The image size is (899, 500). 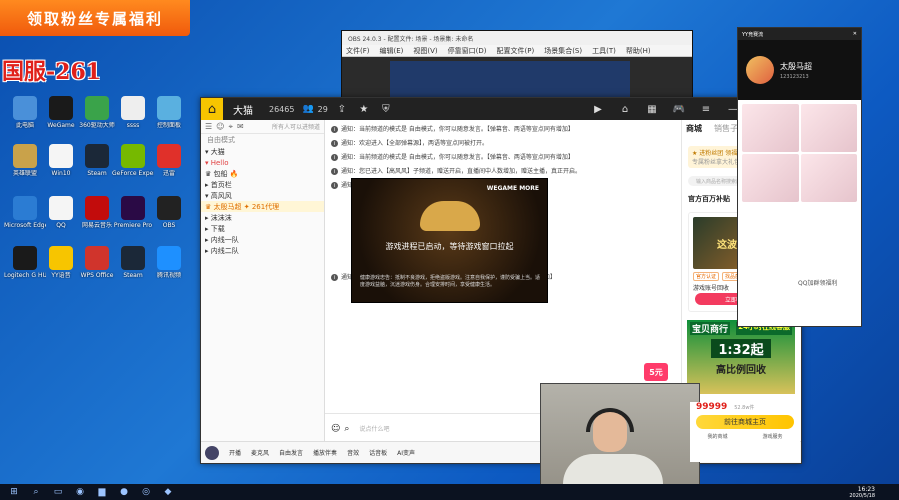 What do you see at coordinates (231, 127) in the screenshot?
I see `location-icon: ⌖` at bounding box center [231, 127].